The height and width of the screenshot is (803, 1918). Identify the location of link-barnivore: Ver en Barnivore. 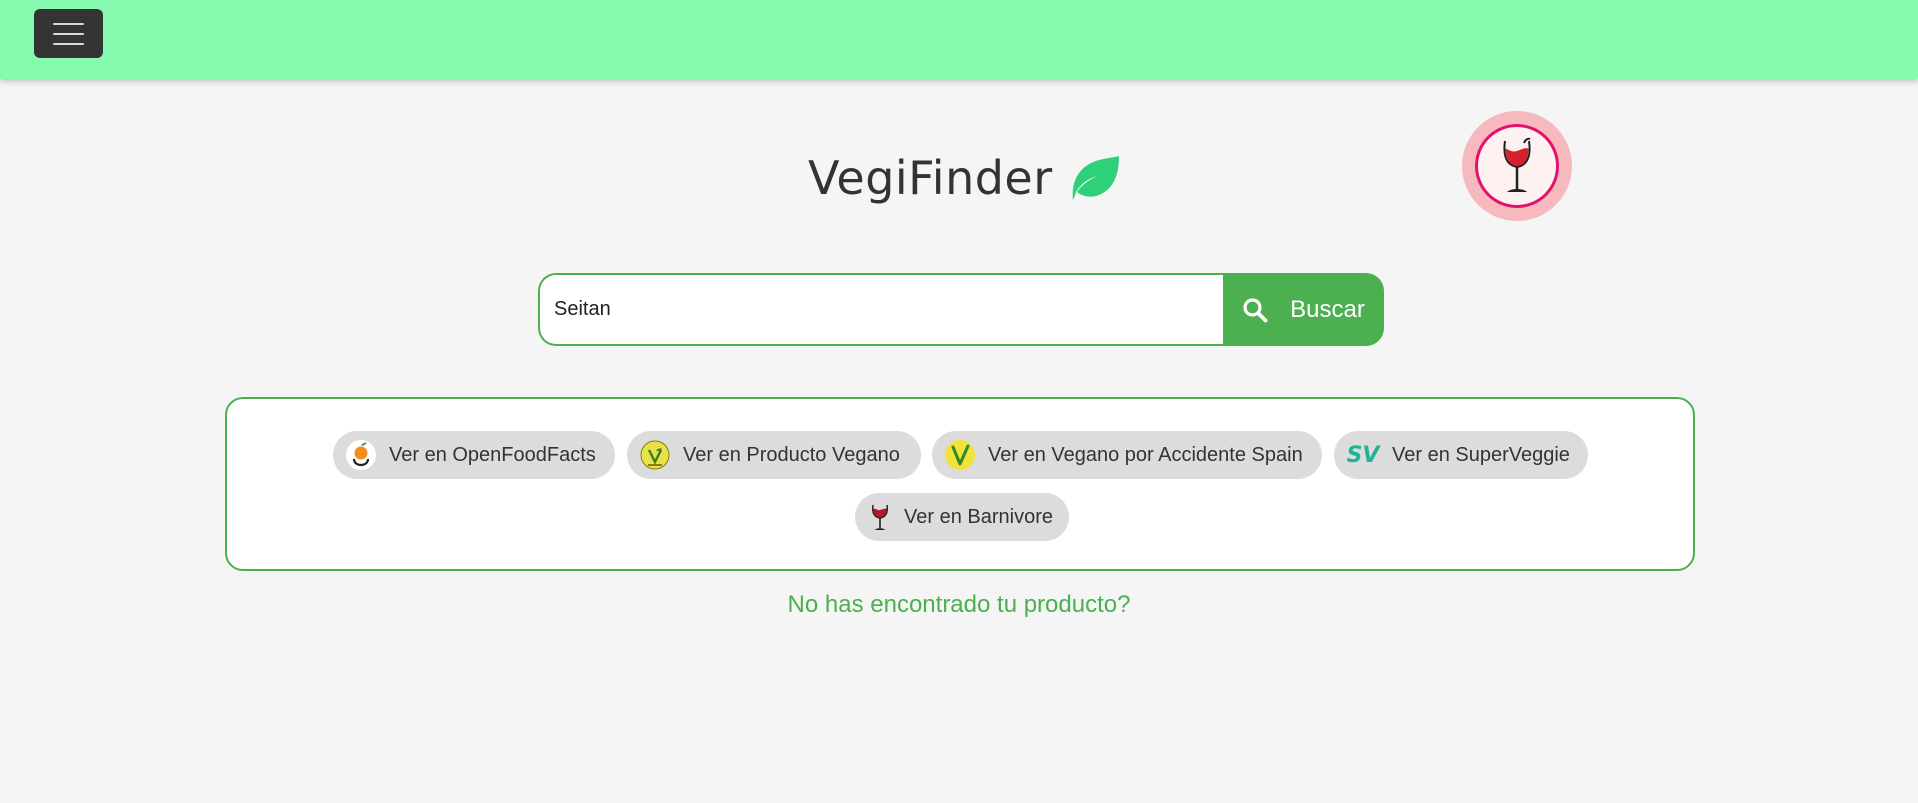
(962, 517).